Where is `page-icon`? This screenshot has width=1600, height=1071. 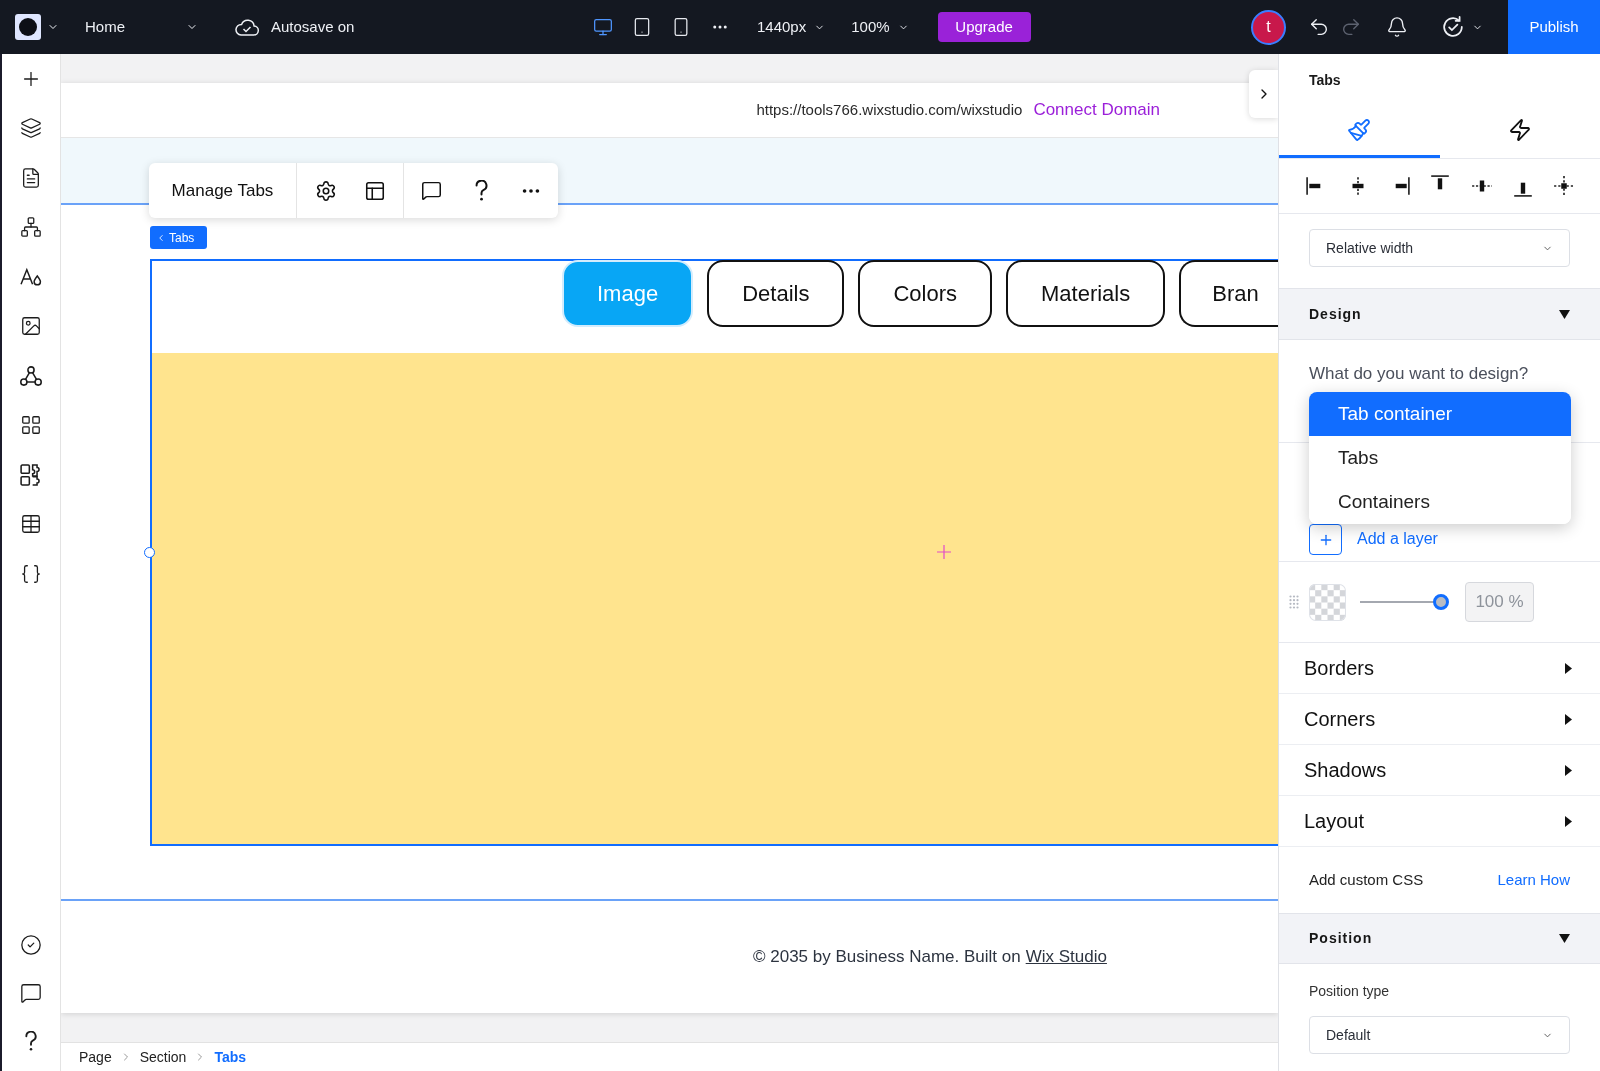 page-icon is located at coordinates (31, 177).